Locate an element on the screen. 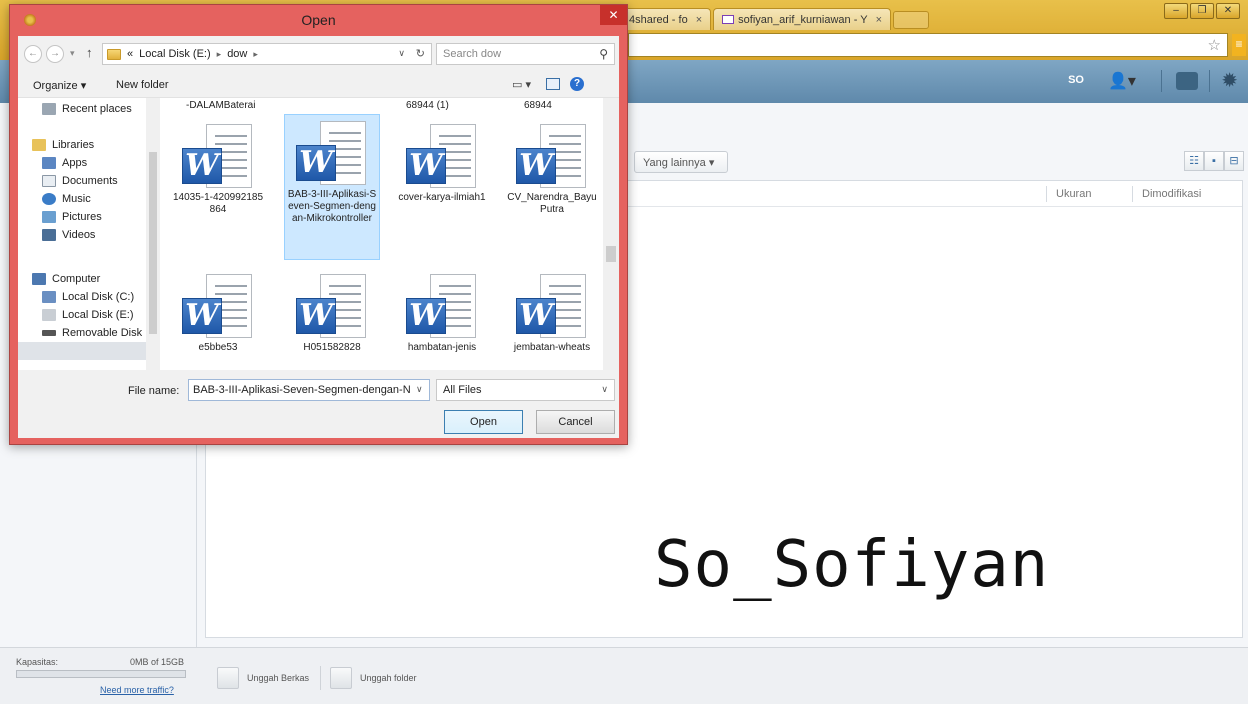 This screenshot has height=704, width=1248. forward-arrow-icon: → is located at coordinates (55, 54).